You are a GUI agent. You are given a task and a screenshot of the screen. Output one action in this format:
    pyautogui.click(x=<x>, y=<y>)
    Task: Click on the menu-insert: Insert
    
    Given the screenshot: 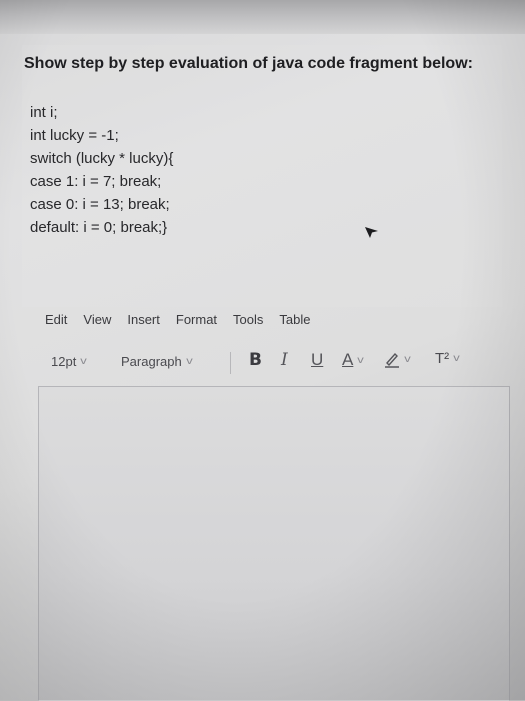 What is the action you would take?
    pyautogui.click(x=143, y=322)
    